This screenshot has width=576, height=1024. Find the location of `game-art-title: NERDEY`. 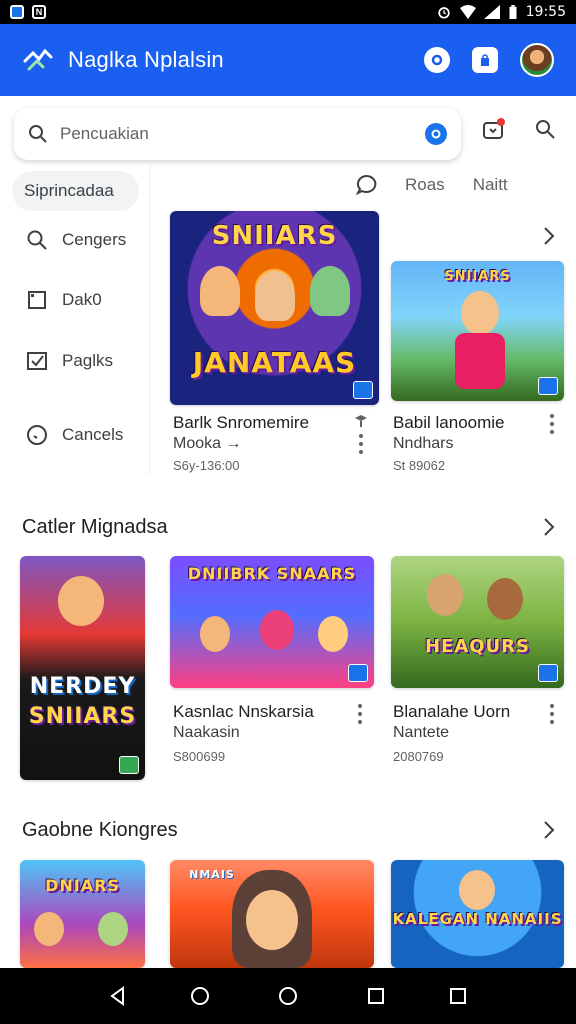

game-art-title: NERDEY is located at coordinates (82, 686).